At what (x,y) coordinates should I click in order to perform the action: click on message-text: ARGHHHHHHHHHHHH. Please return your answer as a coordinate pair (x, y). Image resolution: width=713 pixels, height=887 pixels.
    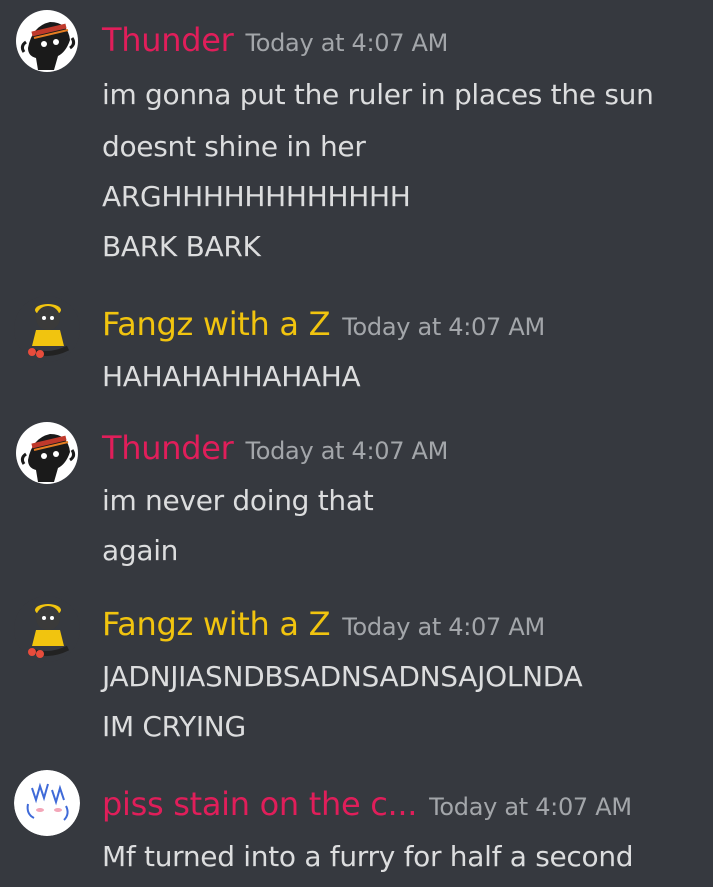
    Looking at the image, I should click on (256, 196).